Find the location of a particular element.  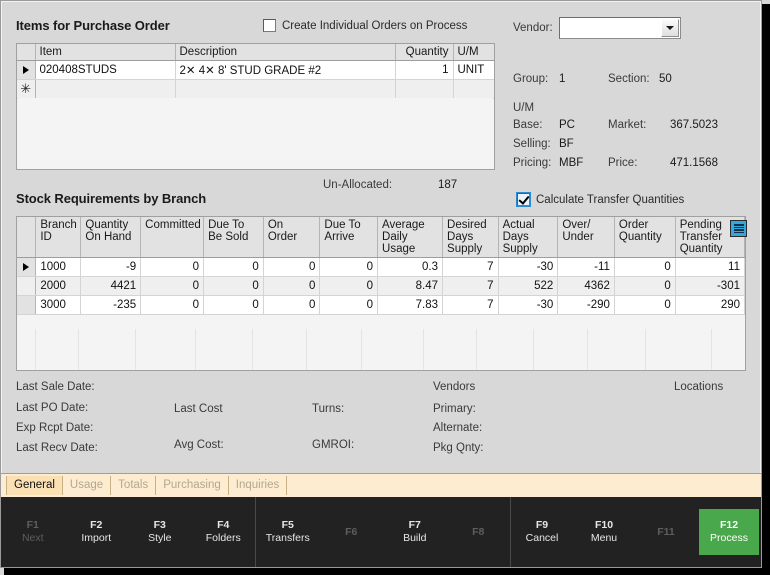

stock-grid-col-on-order: On Order is located at coordinates (292, 237).